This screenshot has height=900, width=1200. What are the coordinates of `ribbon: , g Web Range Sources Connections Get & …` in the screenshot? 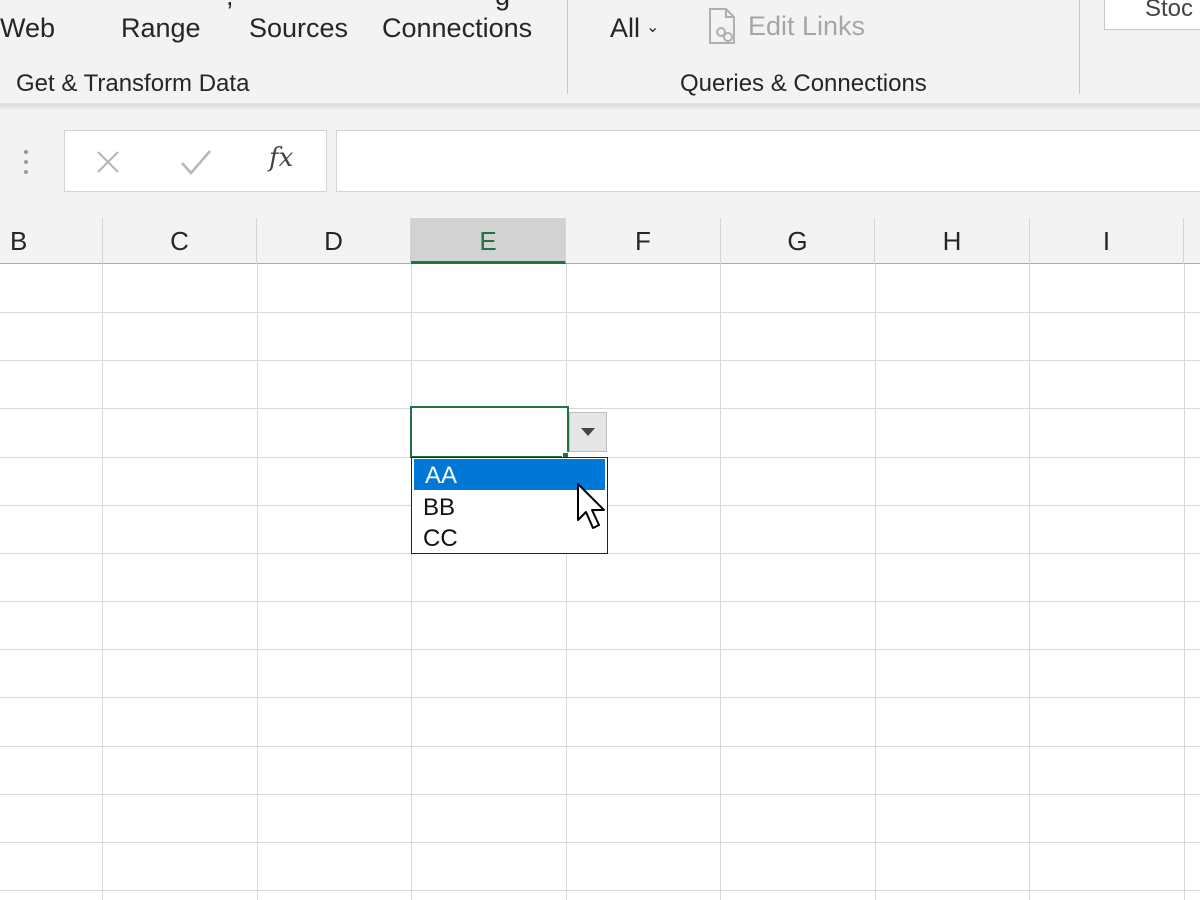 It's located at (600, 52).